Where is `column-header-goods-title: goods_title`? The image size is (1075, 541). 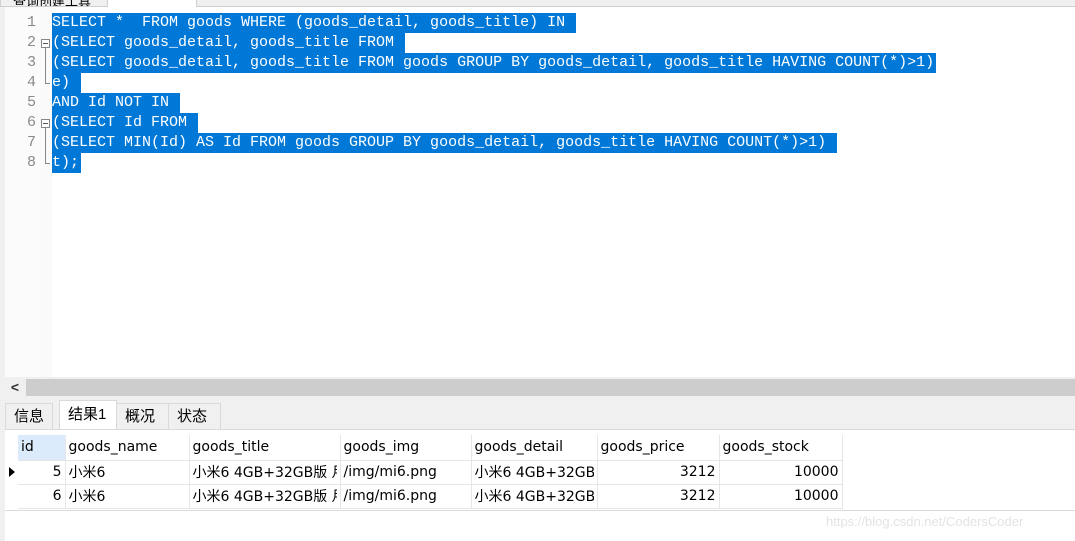
column-header-goods-title: goods_title is located at coordinates (265, 448).